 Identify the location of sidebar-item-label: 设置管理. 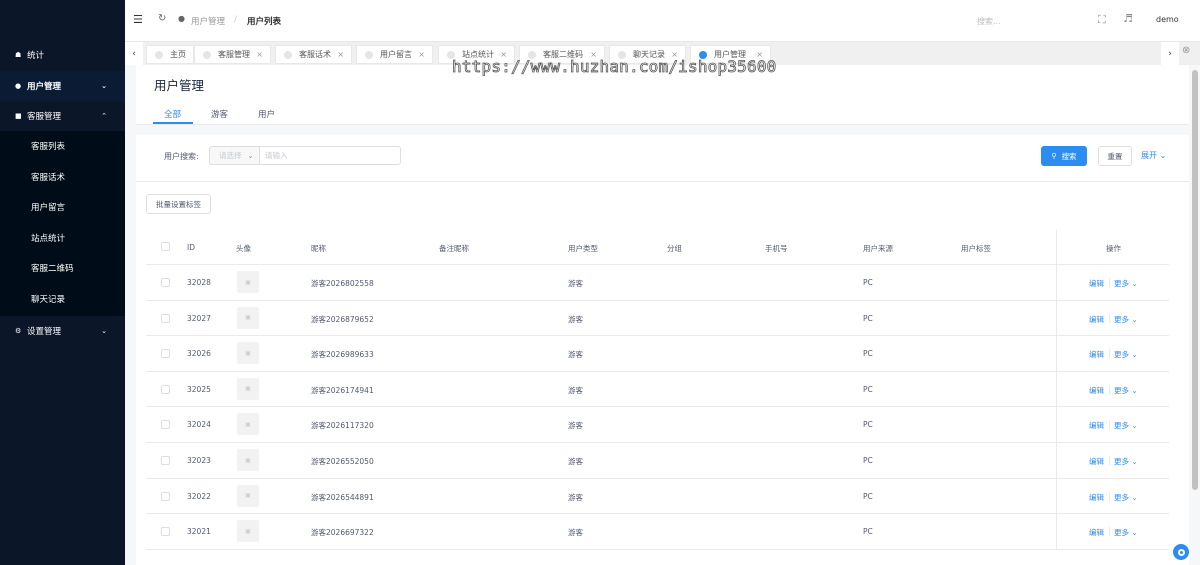
(44, 332).